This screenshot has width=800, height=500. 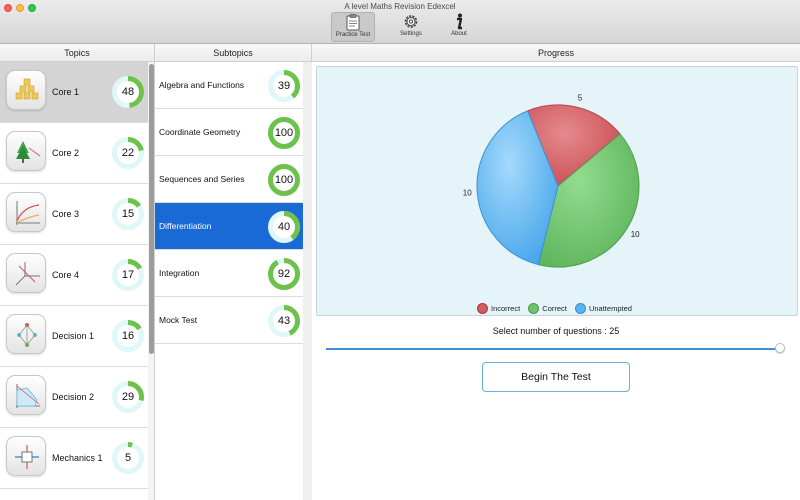 What do you see at coordinates (780, 348) in the screenshot?
I see `question-count-slider-knob` at bounding box center [780, 348].